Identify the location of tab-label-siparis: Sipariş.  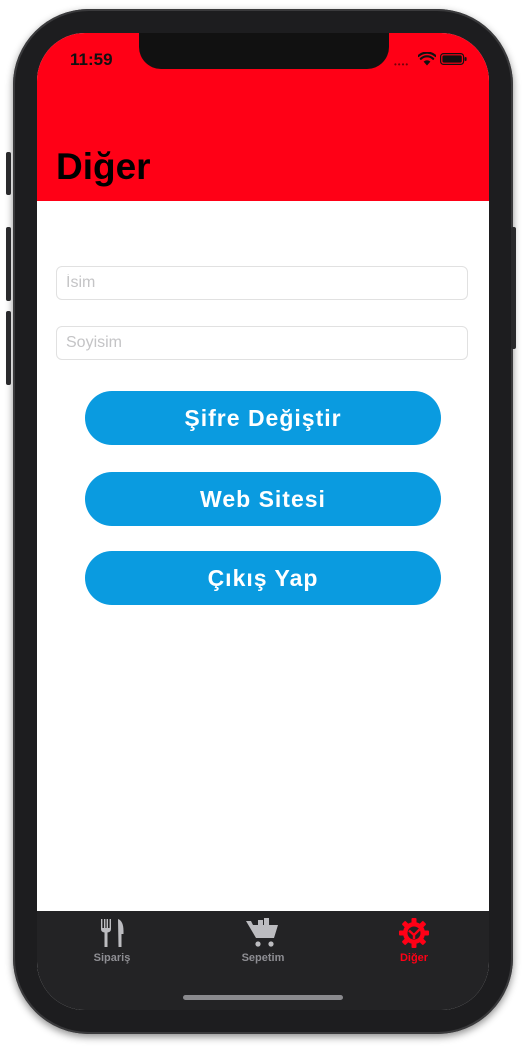
(112, 958).